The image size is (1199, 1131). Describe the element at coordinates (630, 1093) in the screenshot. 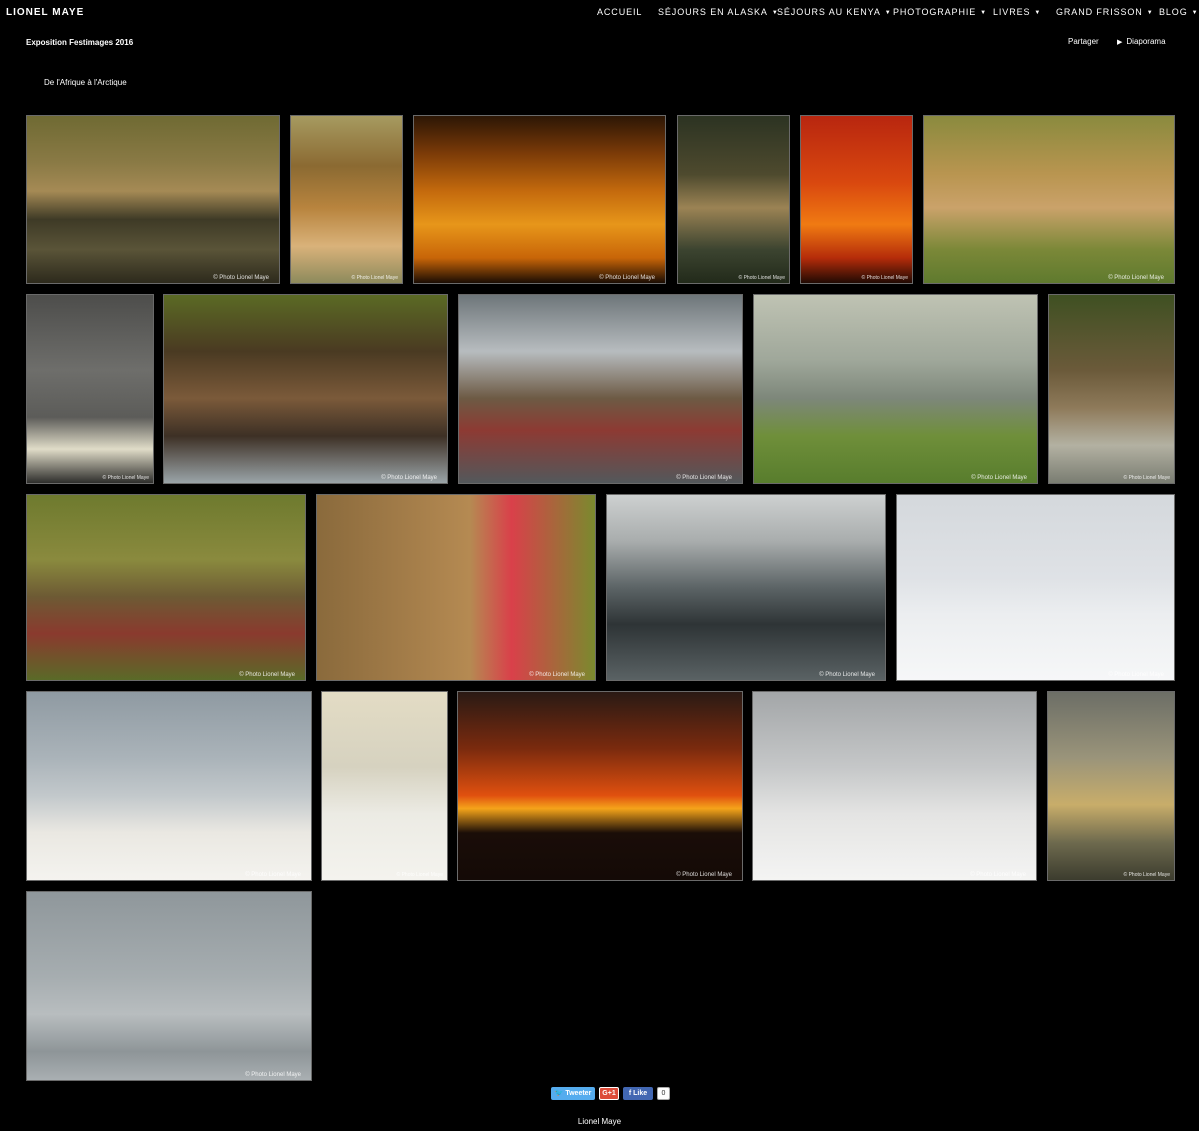

I see `facebook-icon: f` at that location.